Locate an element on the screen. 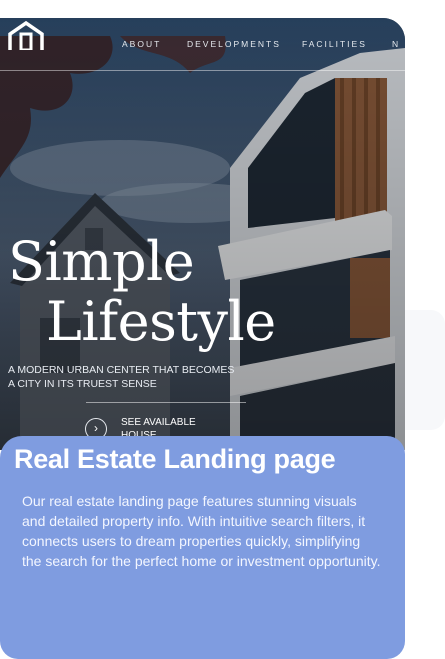 Image resolution: width=445 pixels, height=659 pixels. nav-developments: DEVELOPMENTS is located at coordinates (234, 44).